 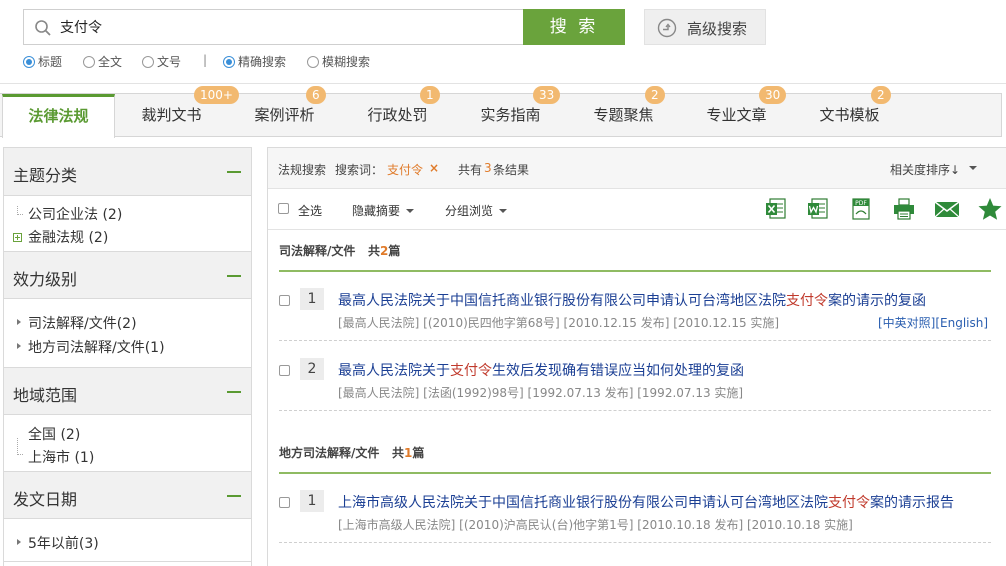 What do you see at coordinates (376, 211) in the screenshot?
I see `hide-summary-label: 隐藏摘要` at bounding box center [376, 211].